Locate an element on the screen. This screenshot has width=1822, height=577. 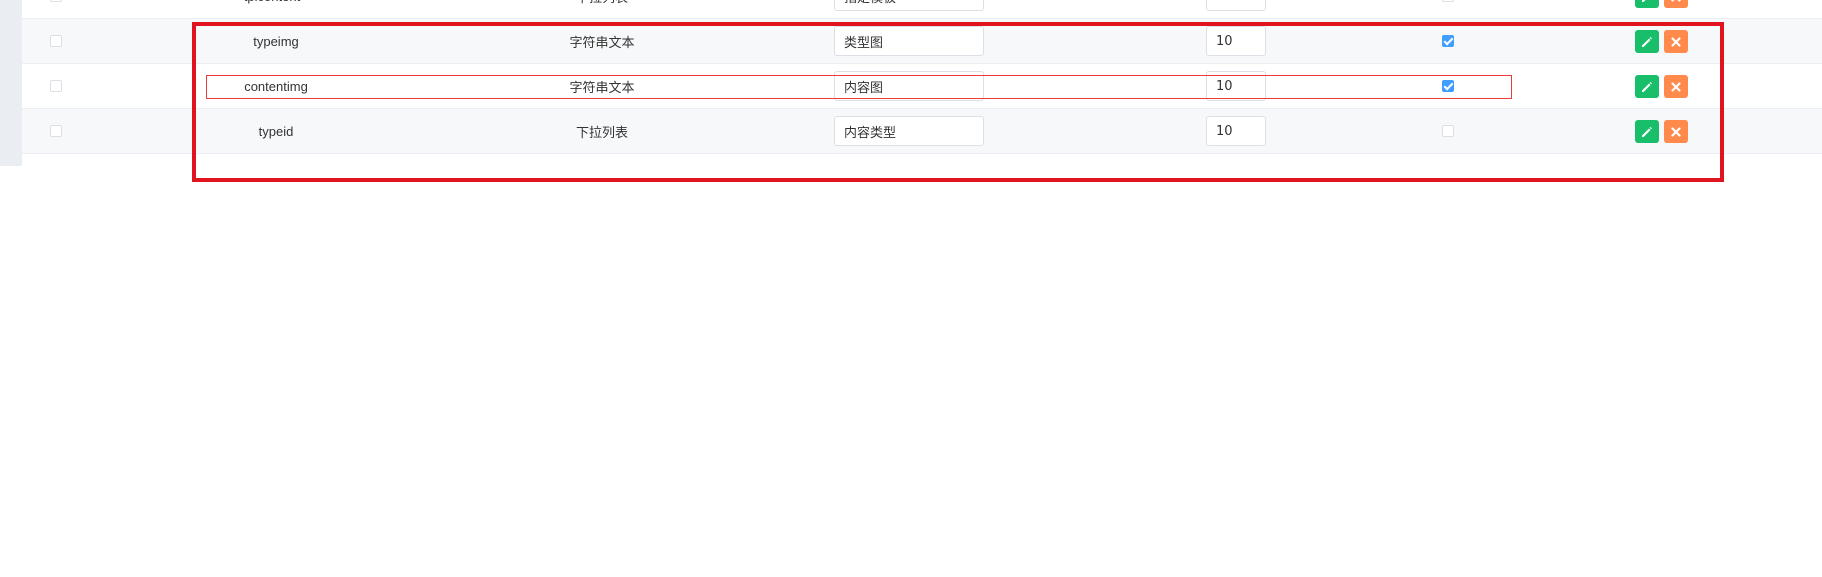
table-row: typeimg 字符串文本 类型图 10 is located at coordinates (922, 41).